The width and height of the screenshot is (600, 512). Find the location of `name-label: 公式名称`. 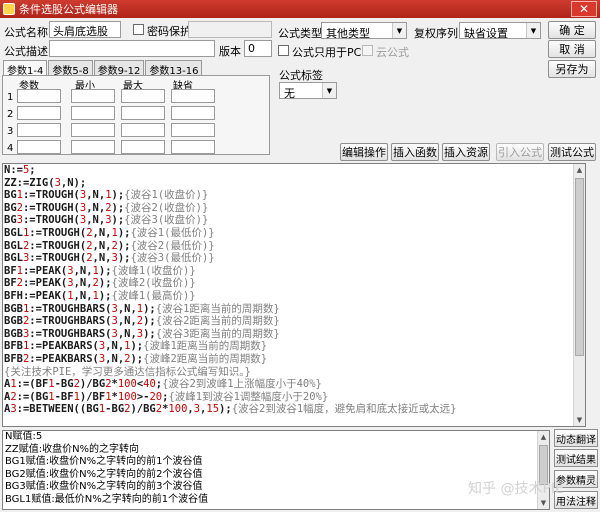

name-label: 公式名称 is located at coordinates (26, 32).